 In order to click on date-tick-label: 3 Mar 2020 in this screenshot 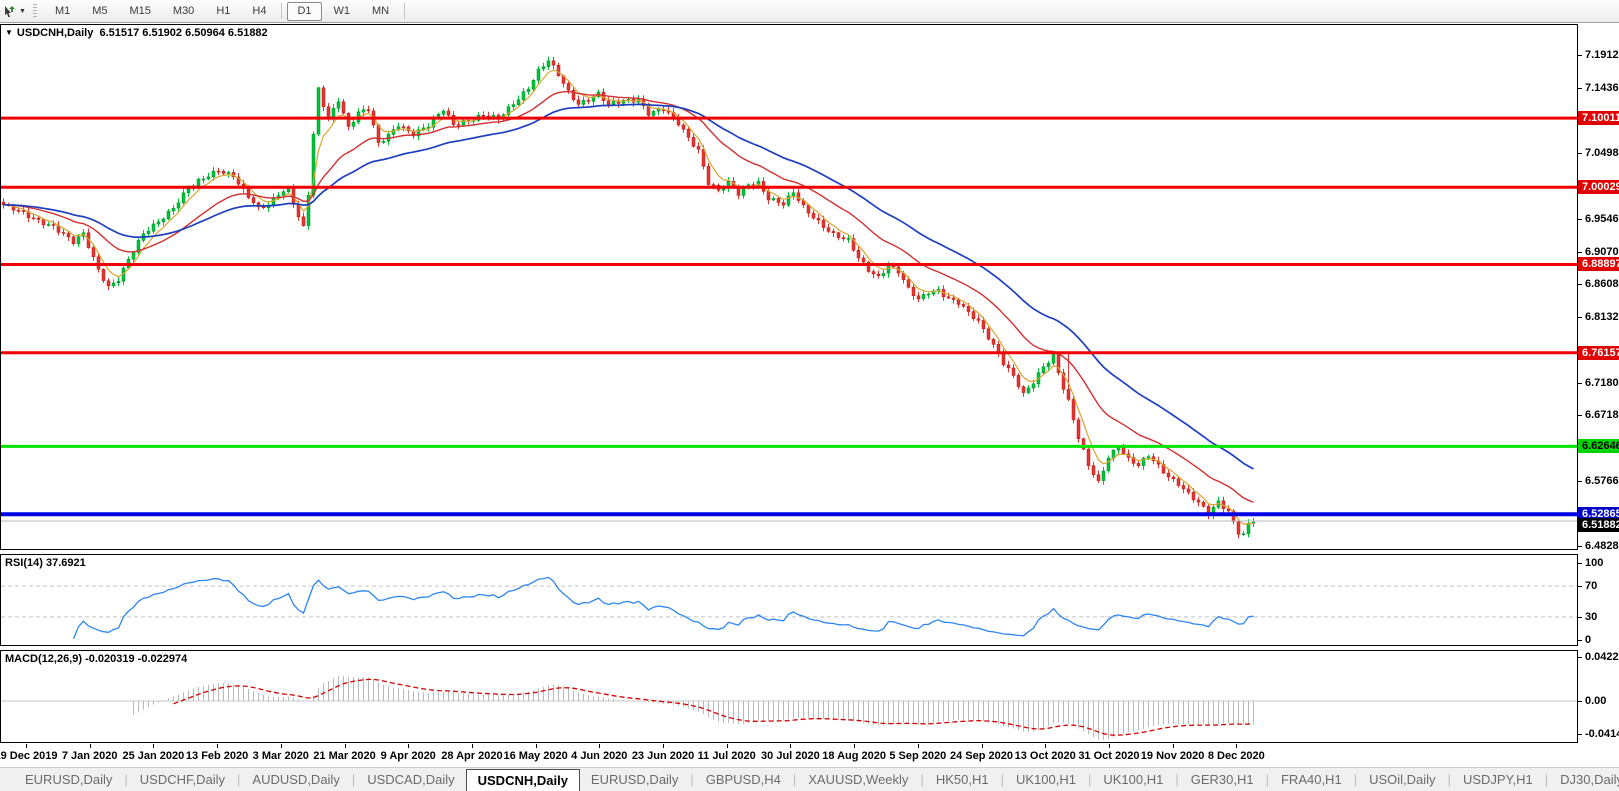, I will do `click(280, 756)`.